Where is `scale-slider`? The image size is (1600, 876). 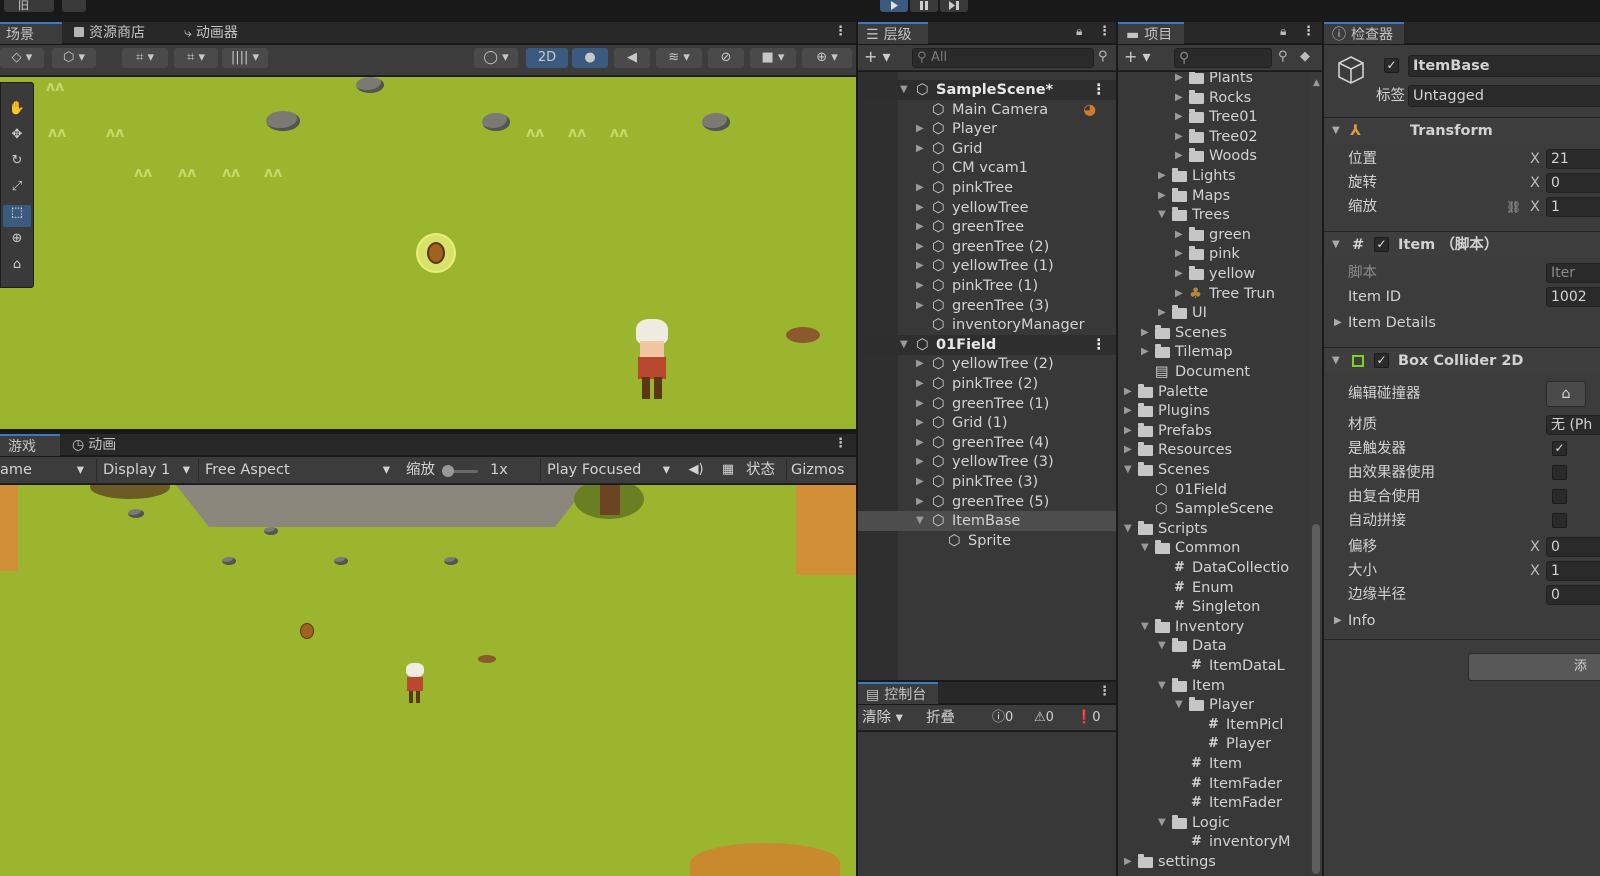 scale-slider is located at coordinates (460, 471).